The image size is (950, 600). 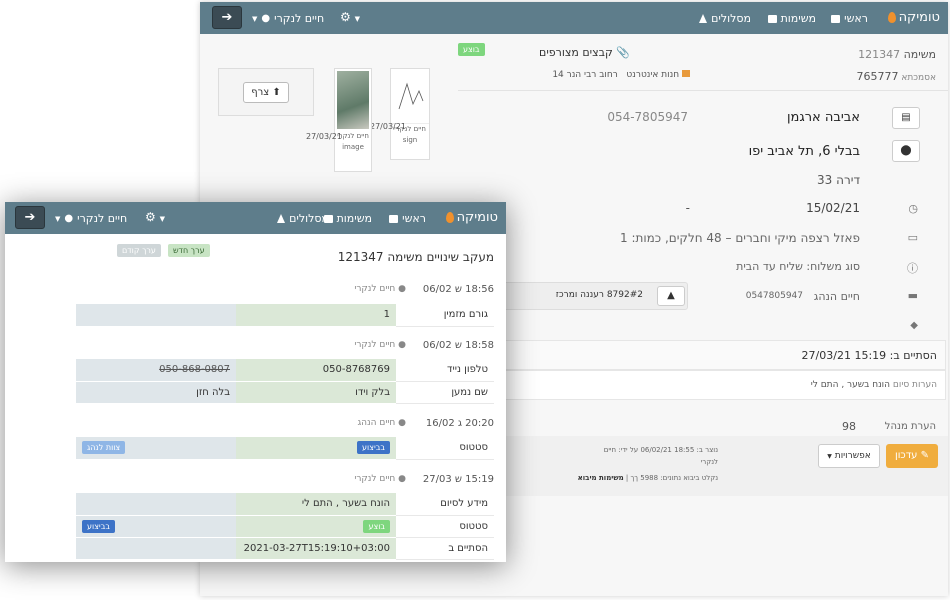 I want to click on comment-icon: ▭, so click(x=912, y=237).